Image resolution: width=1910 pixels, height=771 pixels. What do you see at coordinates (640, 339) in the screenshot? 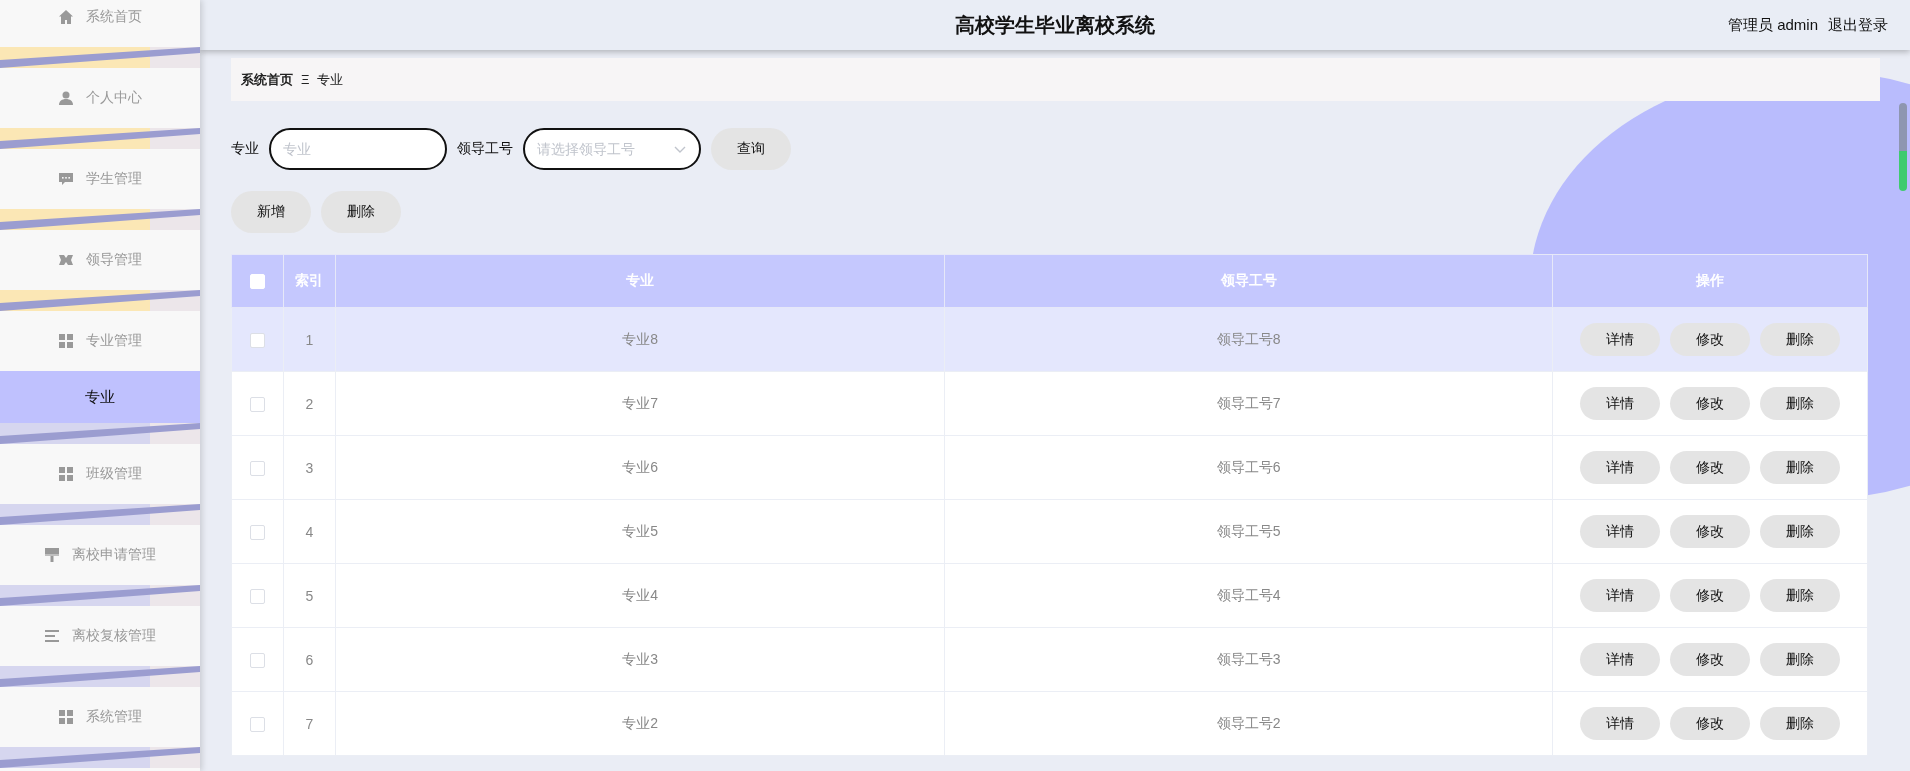
I see `table-cell: 专业8` at bounding box center [640, 339].